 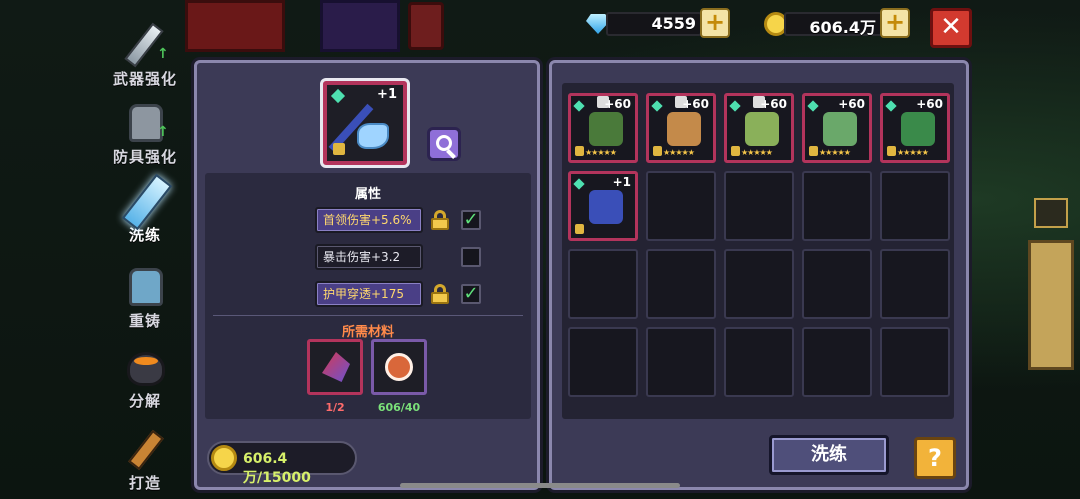 I want to click on plant-weapon-icon, so click(x=762, y=129).